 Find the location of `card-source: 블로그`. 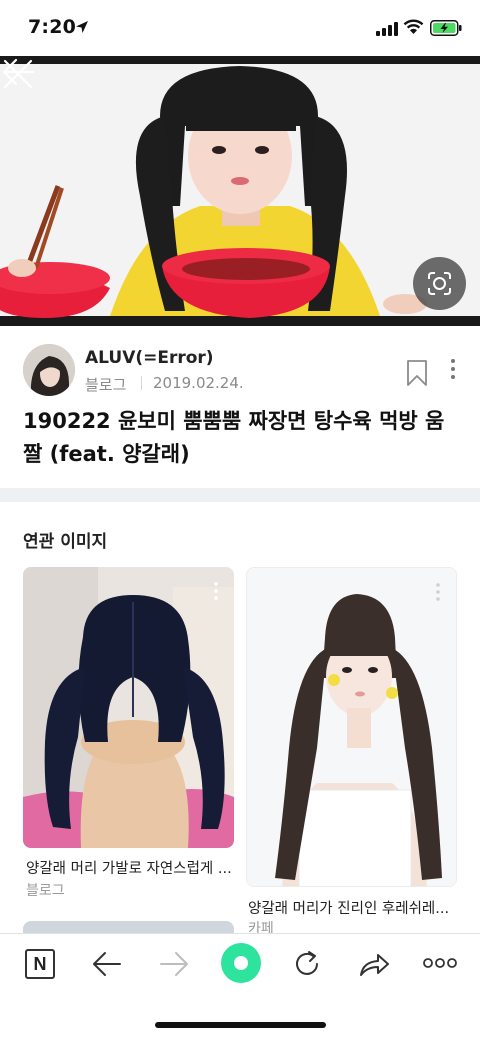

card-source: 블로그 is located at coordinates (45, 891).